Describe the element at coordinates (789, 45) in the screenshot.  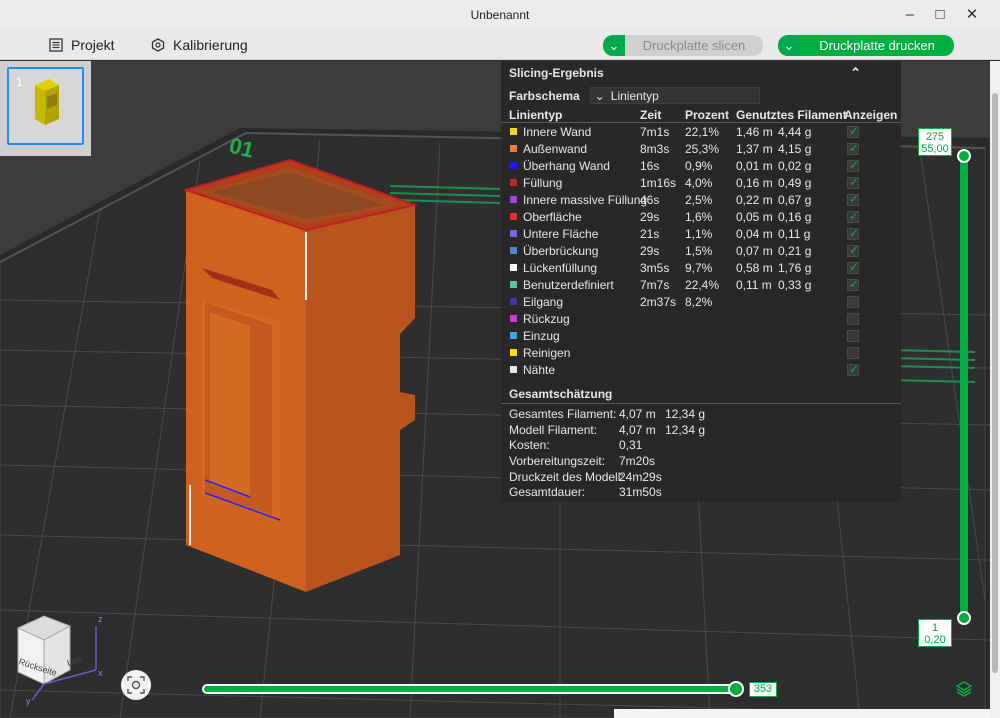
I see `print-dropdown-icon: ⌄` at that location.